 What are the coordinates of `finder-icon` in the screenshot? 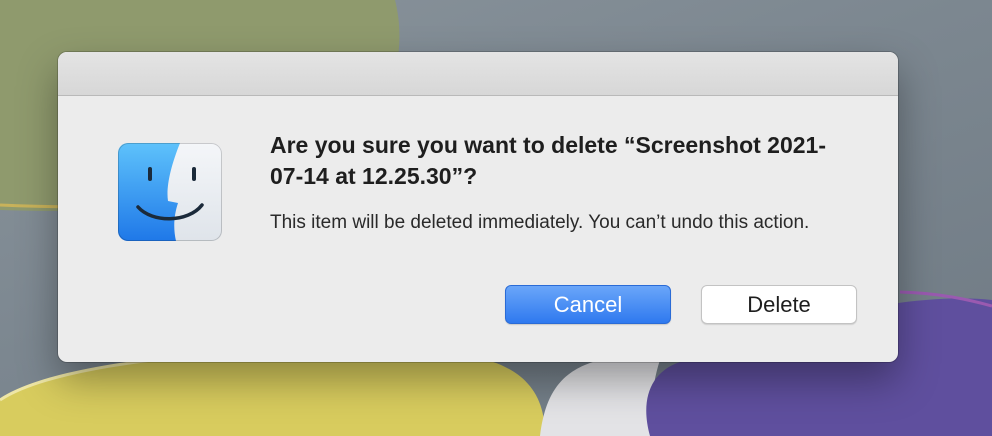 It's located at (170, 192).